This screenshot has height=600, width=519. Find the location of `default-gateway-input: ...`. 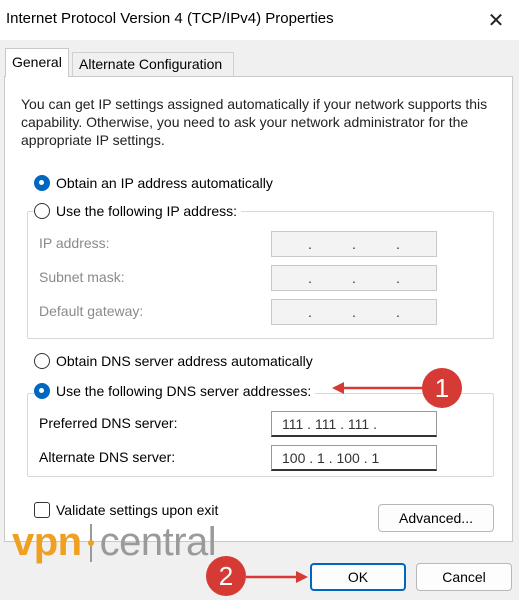

default-gateway-input: ... is located at coordinates (354, 312).